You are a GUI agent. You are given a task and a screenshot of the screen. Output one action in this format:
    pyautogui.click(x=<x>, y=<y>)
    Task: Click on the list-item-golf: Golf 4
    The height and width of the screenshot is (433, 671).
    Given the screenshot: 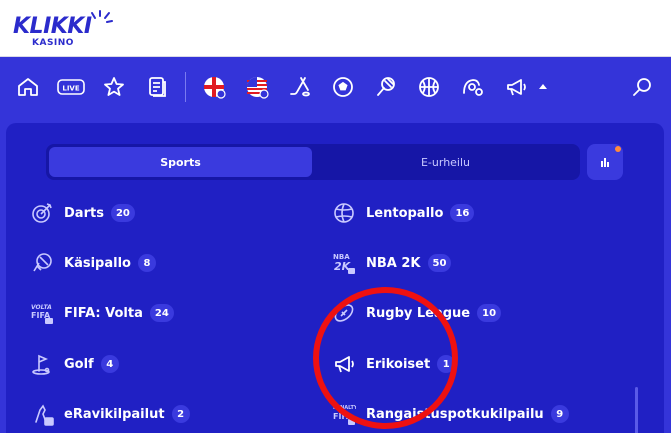 What is the action you would take?
    pyautogui.click(x=73, y=364)
    